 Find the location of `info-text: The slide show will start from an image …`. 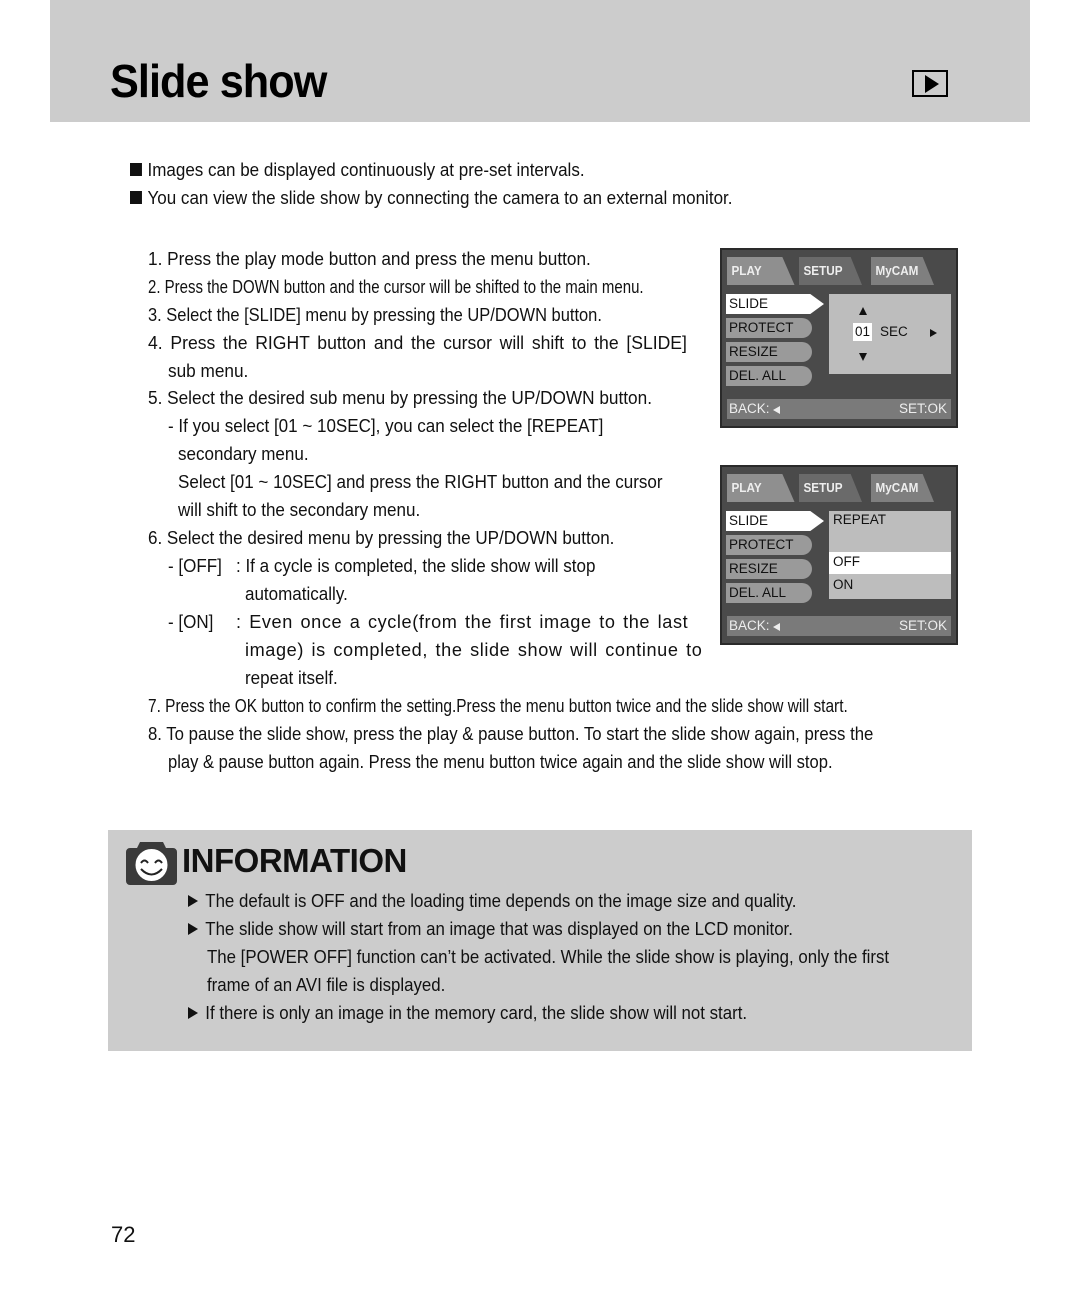

info-text: The slide show will start from an image … is located at coordinates (499, 928).